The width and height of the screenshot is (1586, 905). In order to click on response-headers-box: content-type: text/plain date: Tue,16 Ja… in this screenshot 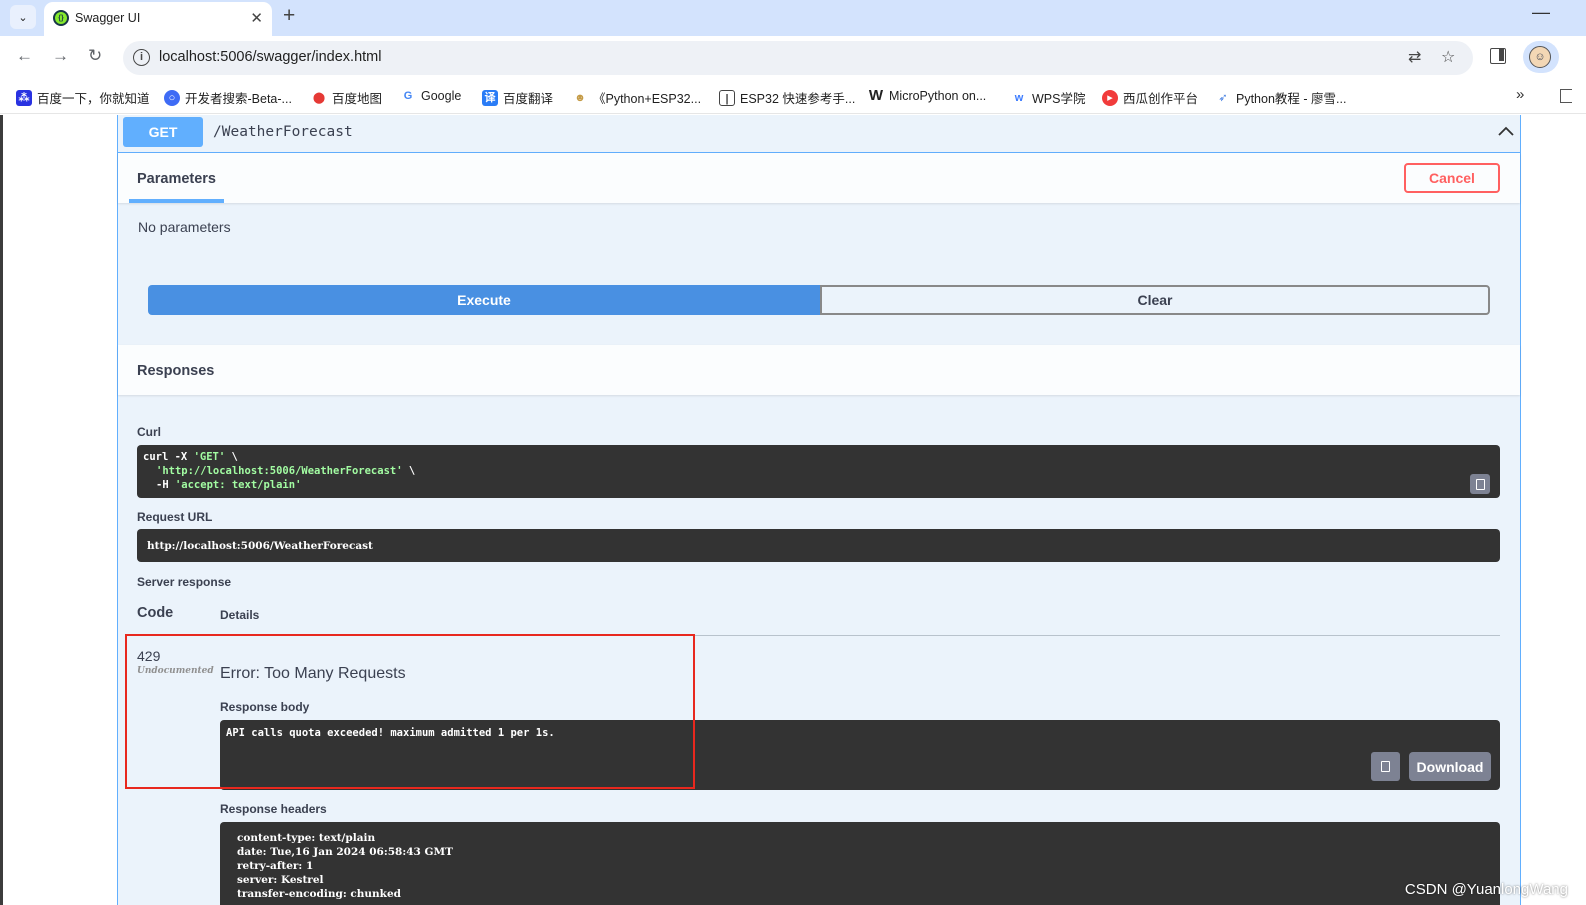, I will do `click(860, 863)`.